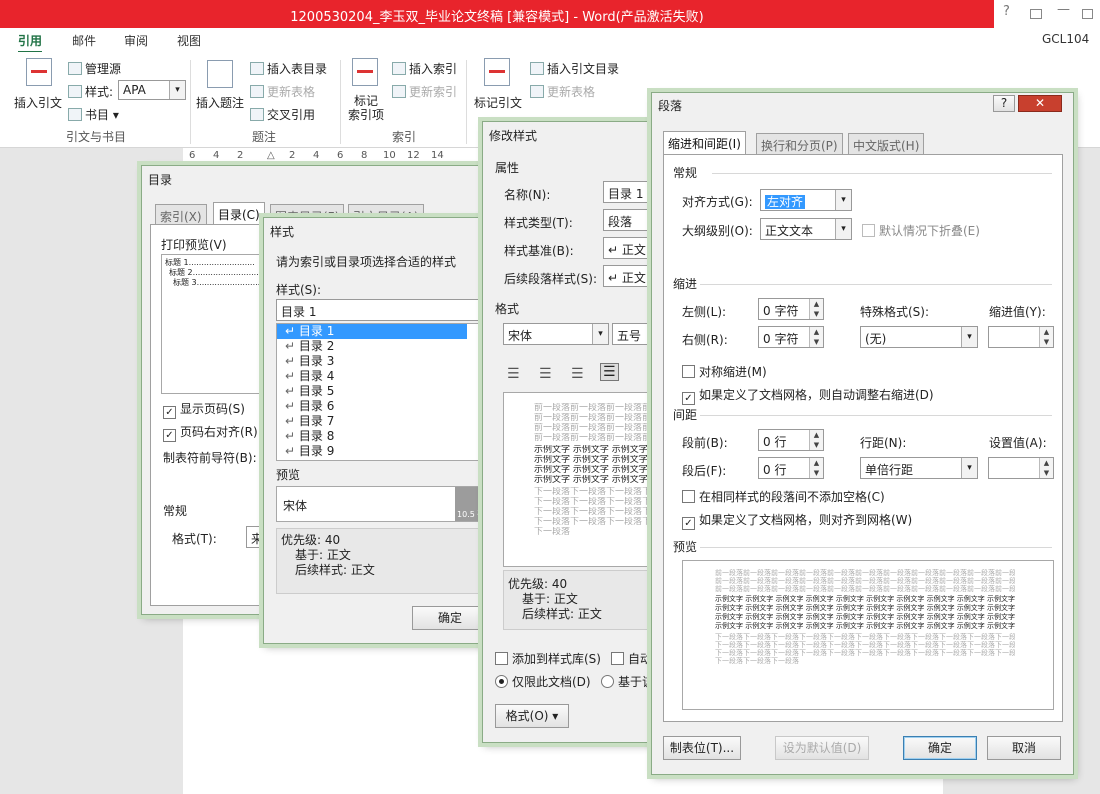 Image resolution: width=1100 pixels, height=794 pixels. I want to click on at-spinner: ▲ ▼, so click(1021, 468).